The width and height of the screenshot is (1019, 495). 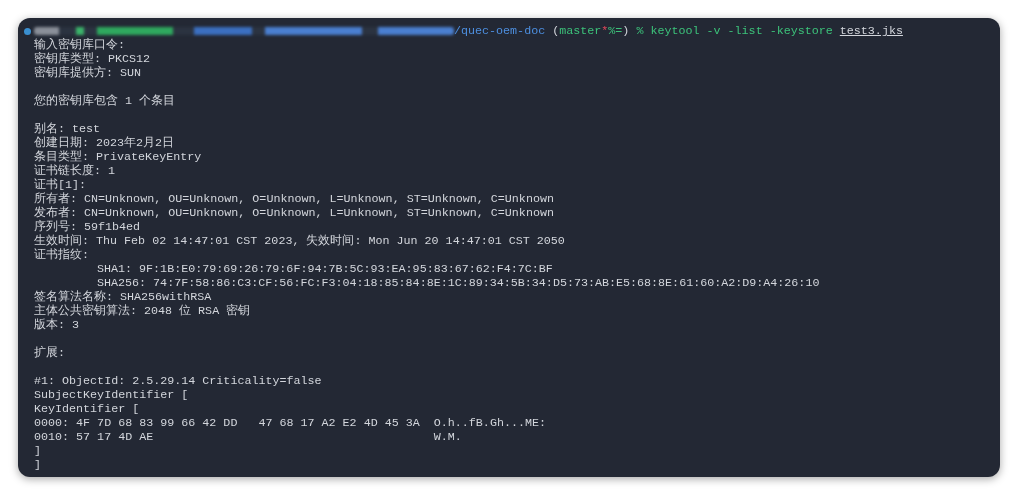 I want to click on prompt-paren: ), so click(x=626, y=31).